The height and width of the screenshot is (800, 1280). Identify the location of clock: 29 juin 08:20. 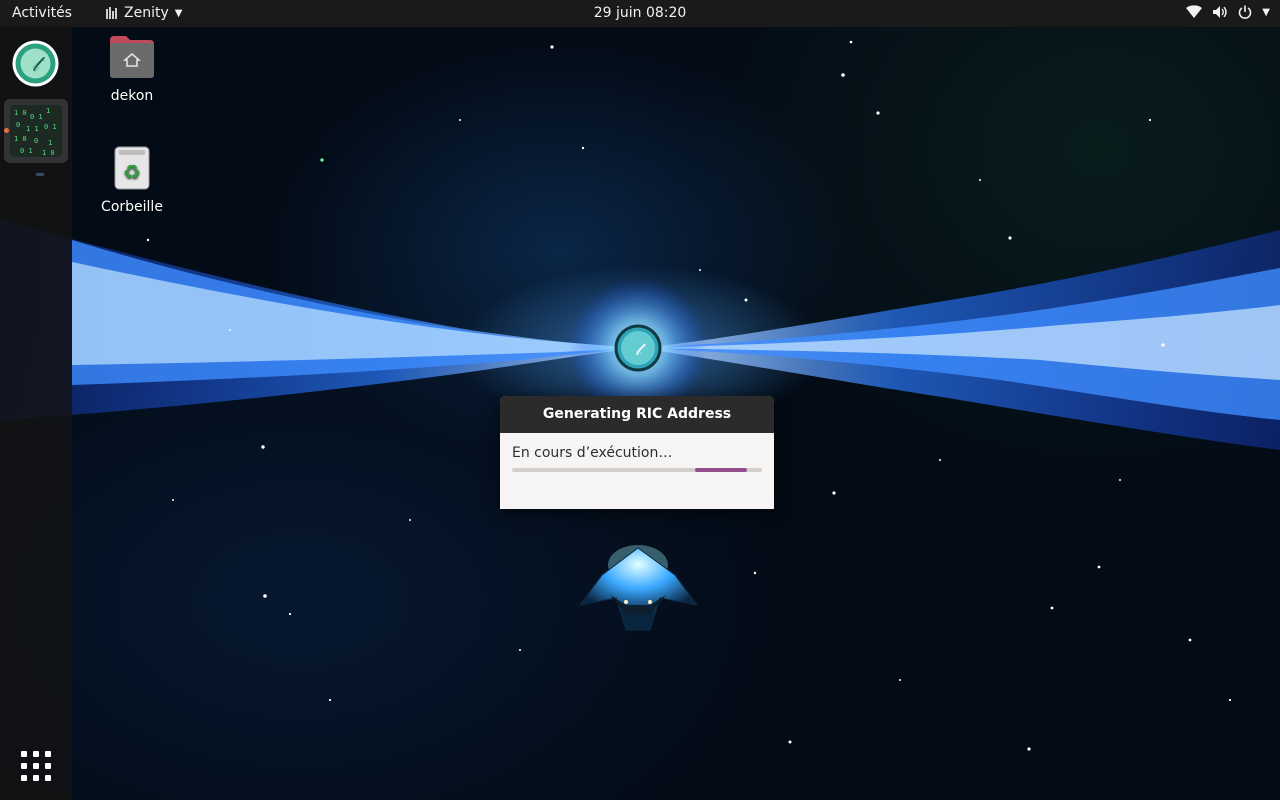
(640, 13).